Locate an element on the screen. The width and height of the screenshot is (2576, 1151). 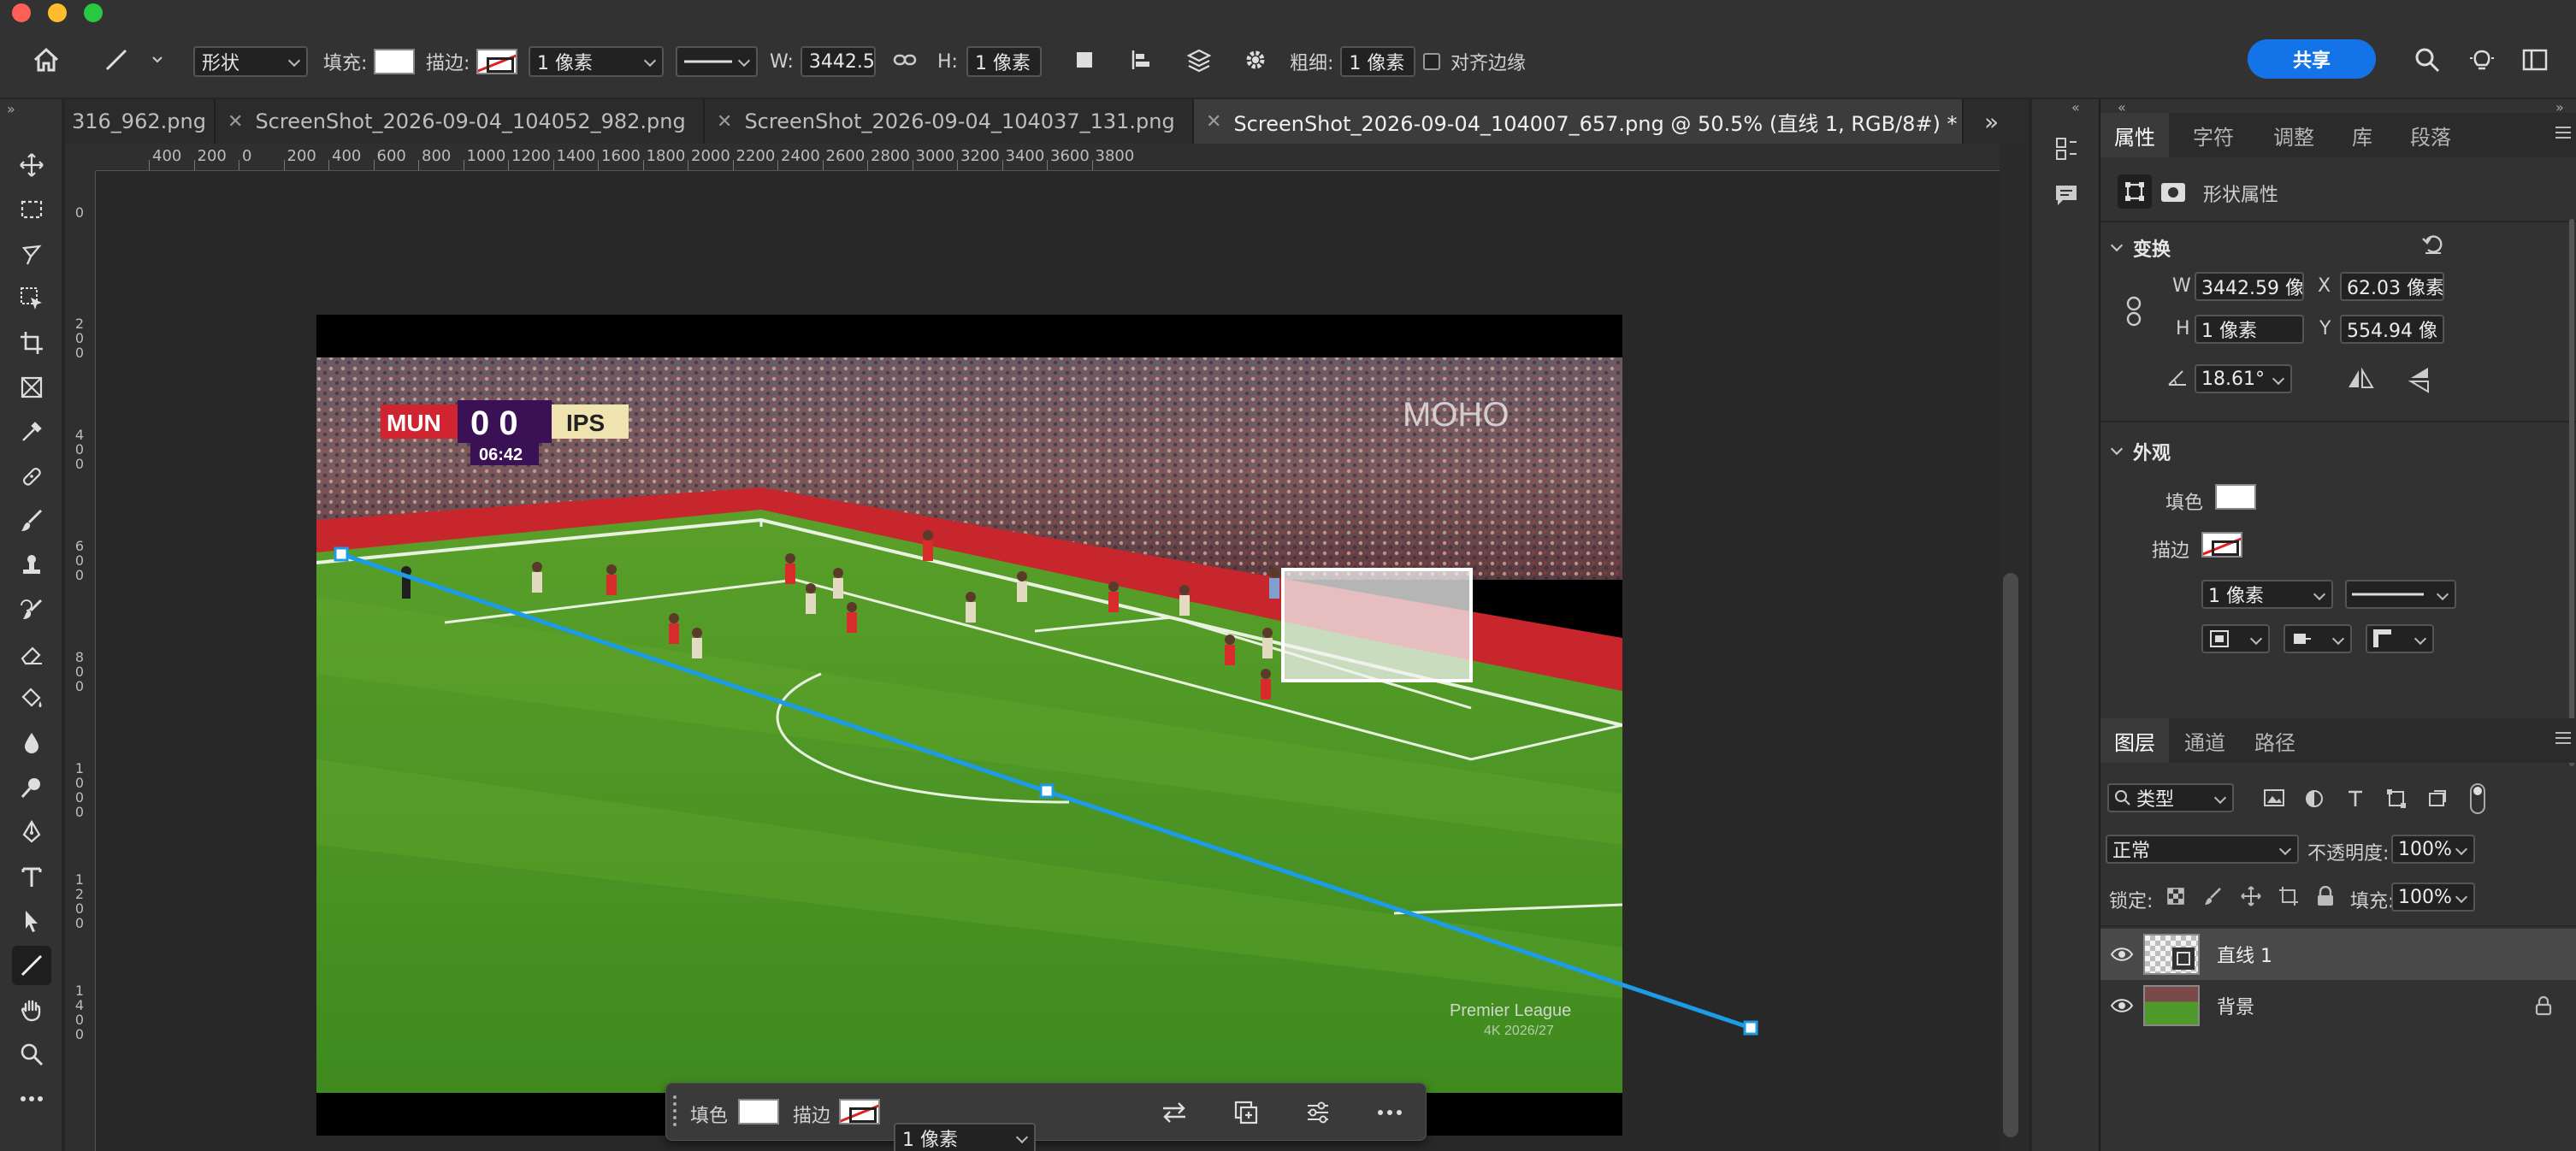
appearance-stroke-swatch is located at coordinates (2221, 545).